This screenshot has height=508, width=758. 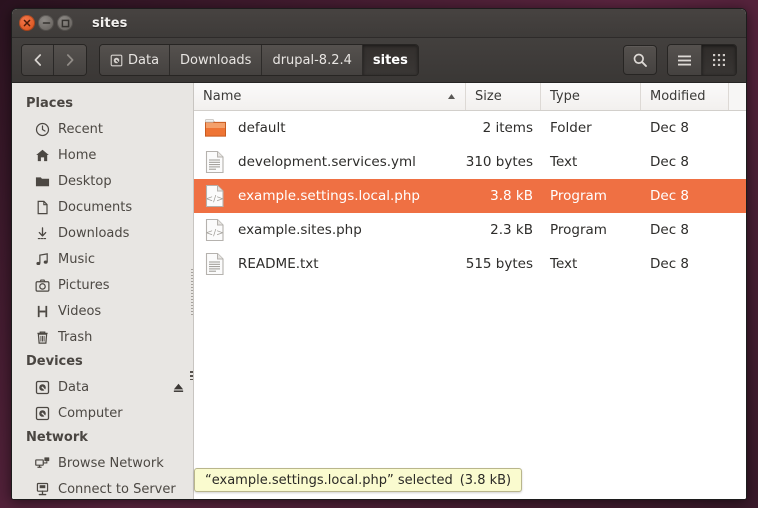 I want to click on grid-view-icon, so click(x=719, y=60).